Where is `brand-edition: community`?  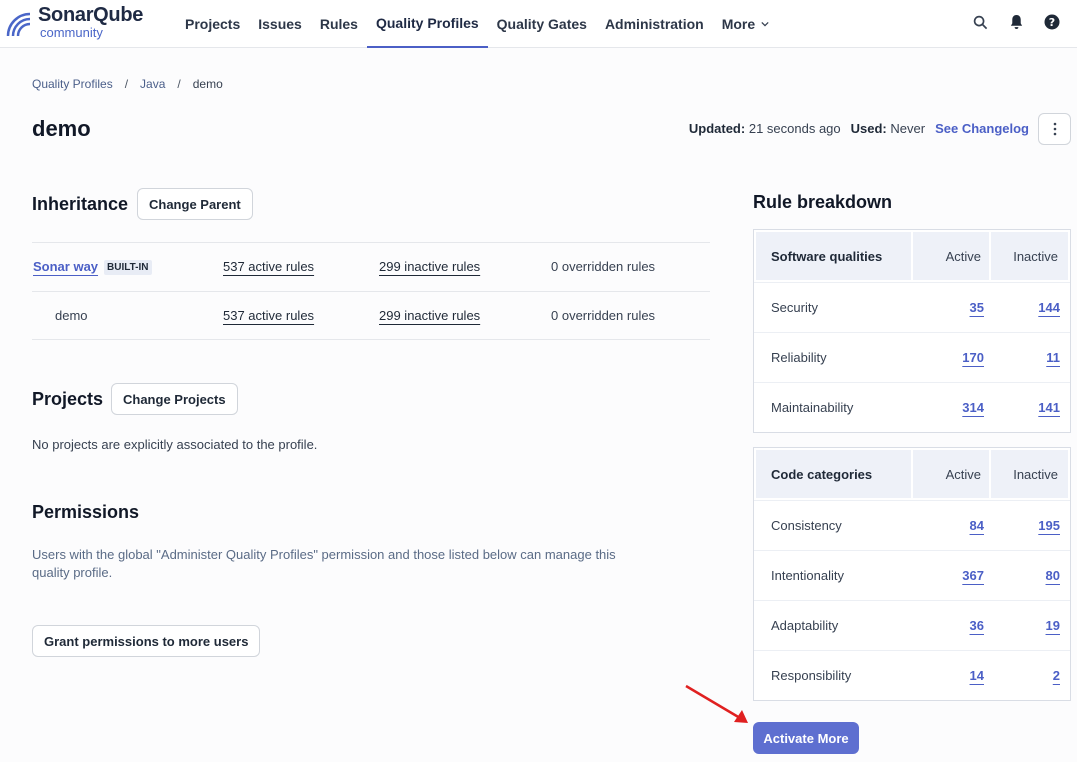 brand-edition: community is located at coordinates (71, 32).